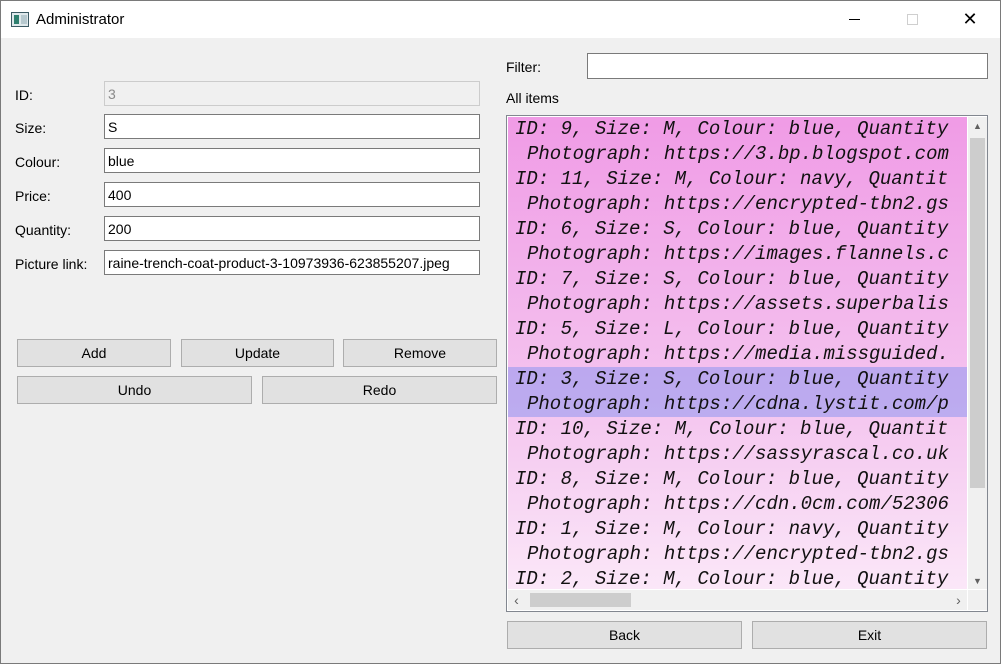 The image size is (1001, 664). I want to click on list-item-photo: Photograph: https://sassyrascal.co.uk, so click(738, 454).